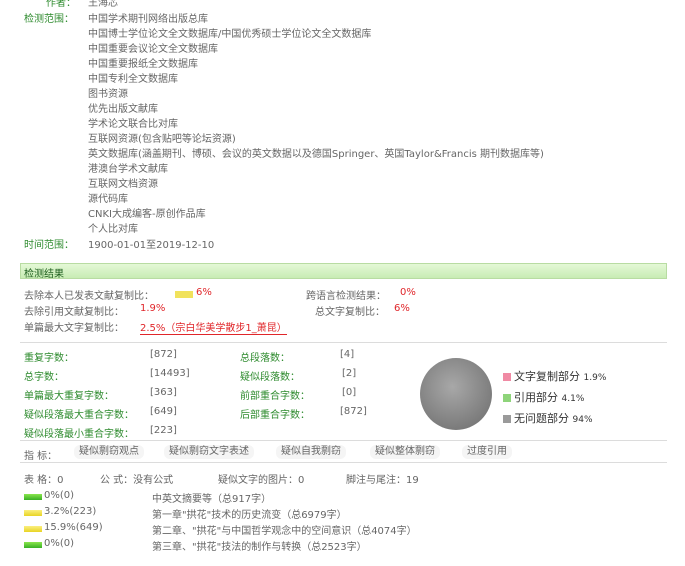  What do you see at coordinates (163, 411) in the screenshot?
I see `sus-para-max-value: [649]` at bounding box center [163, 411].